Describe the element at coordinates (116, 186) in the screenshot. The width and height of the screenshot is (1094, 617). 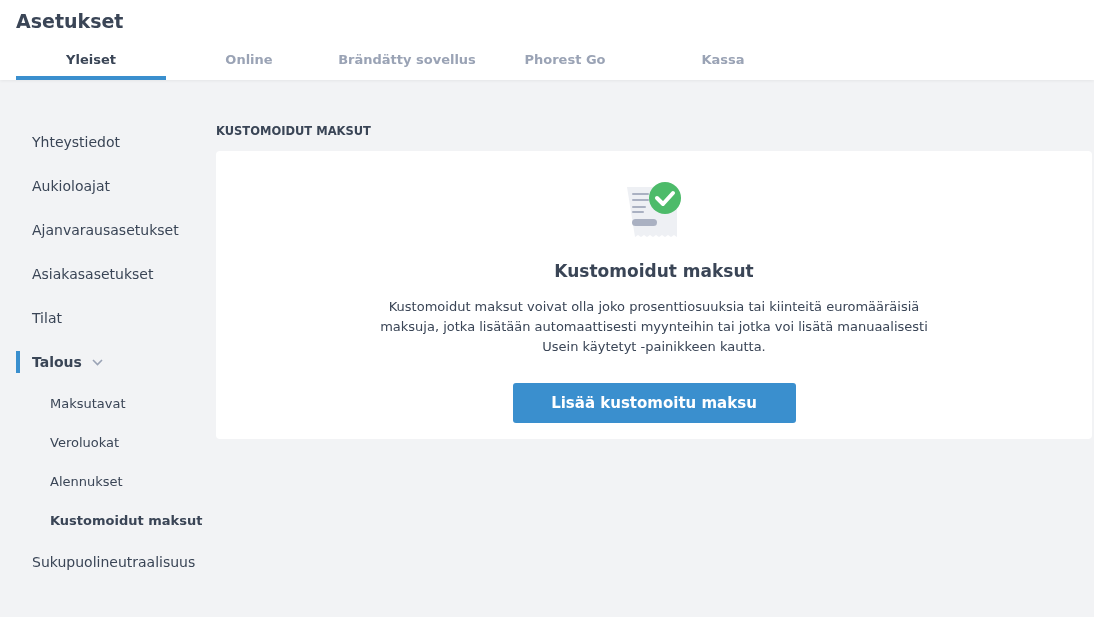
I see `sidebar-item: Aukioloajat` at that location.